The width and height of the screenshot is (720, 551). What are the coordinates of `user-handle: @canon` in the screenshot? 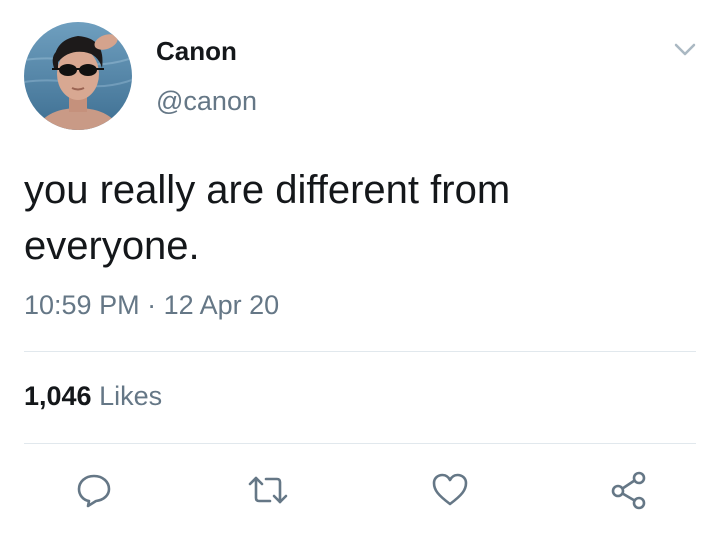 It's located at (206, 101).